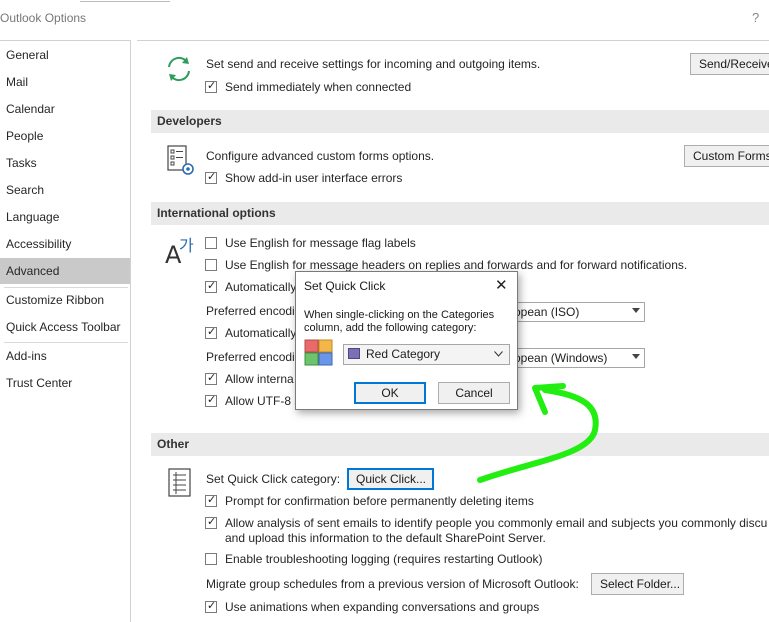  Describe the element at coordinates (390, 393) in the screenshot. I see `ok-button: OK` at that location.